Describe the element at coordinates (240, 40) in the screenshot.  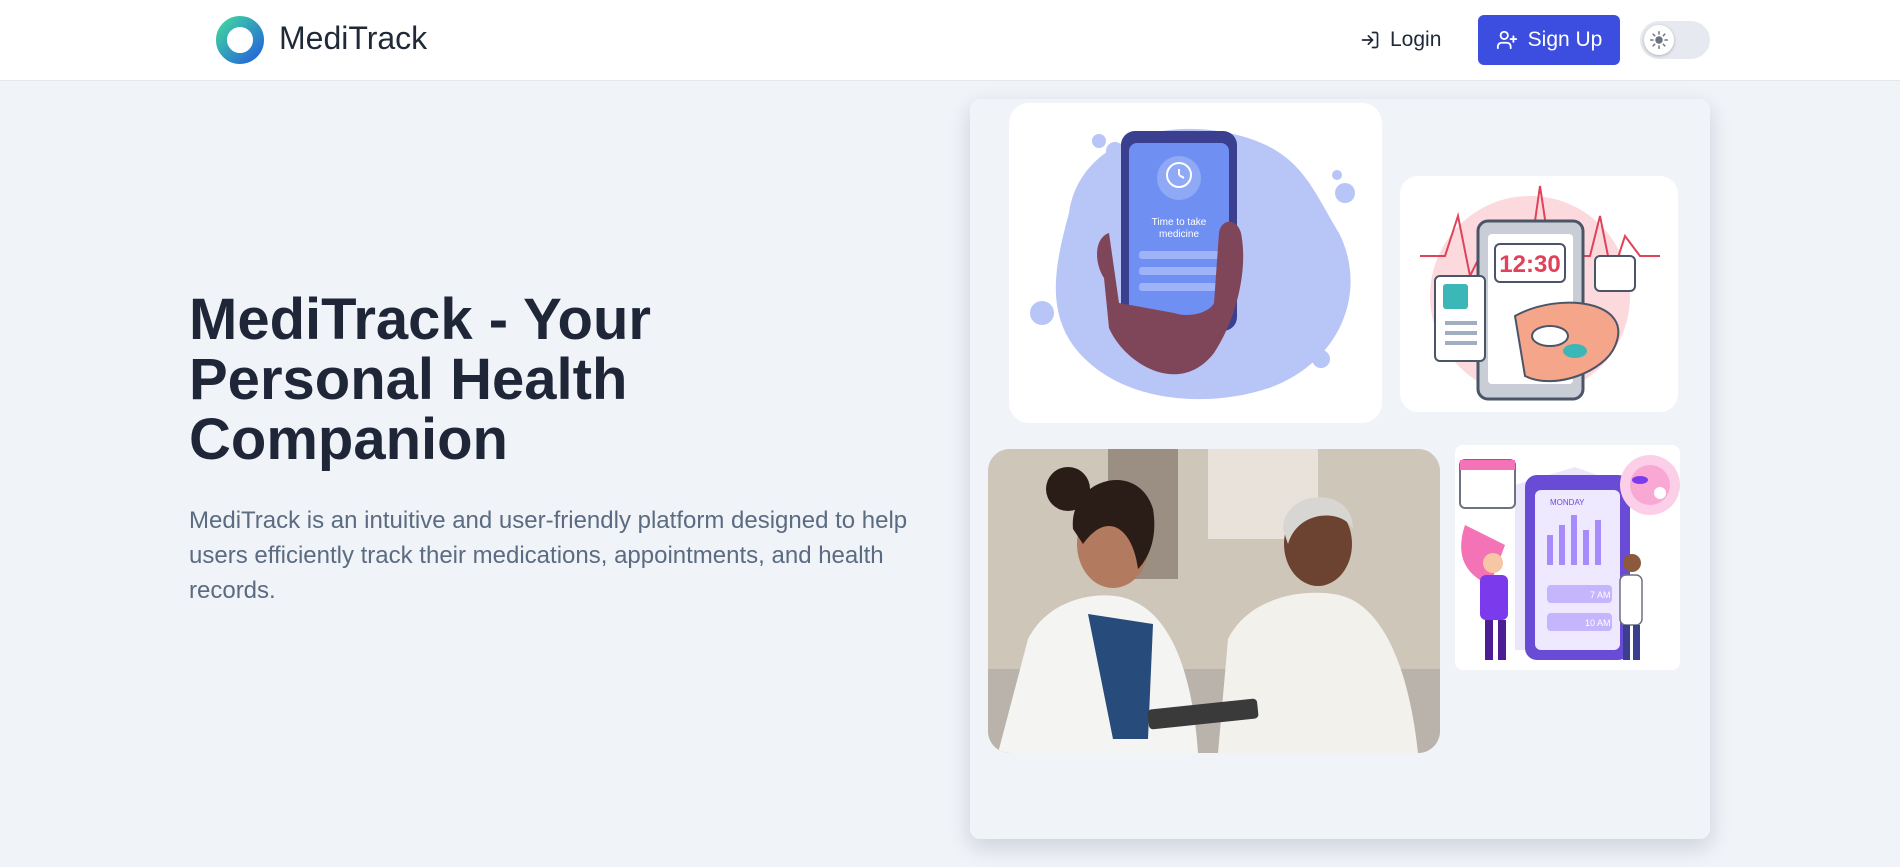
I see `logo-ring-icon` at that location.